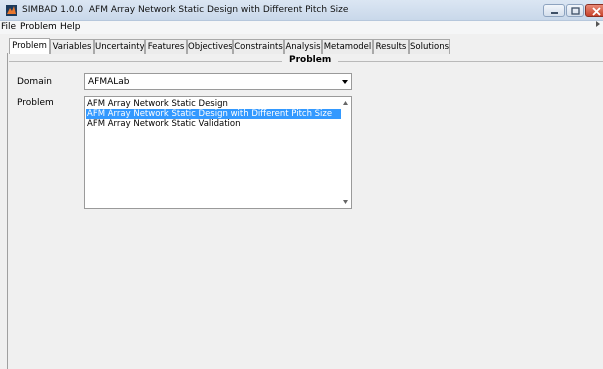 This screenshot has height=369, width=603. I want to click on tab-metamodel: Metamodel, so click(347, 46).